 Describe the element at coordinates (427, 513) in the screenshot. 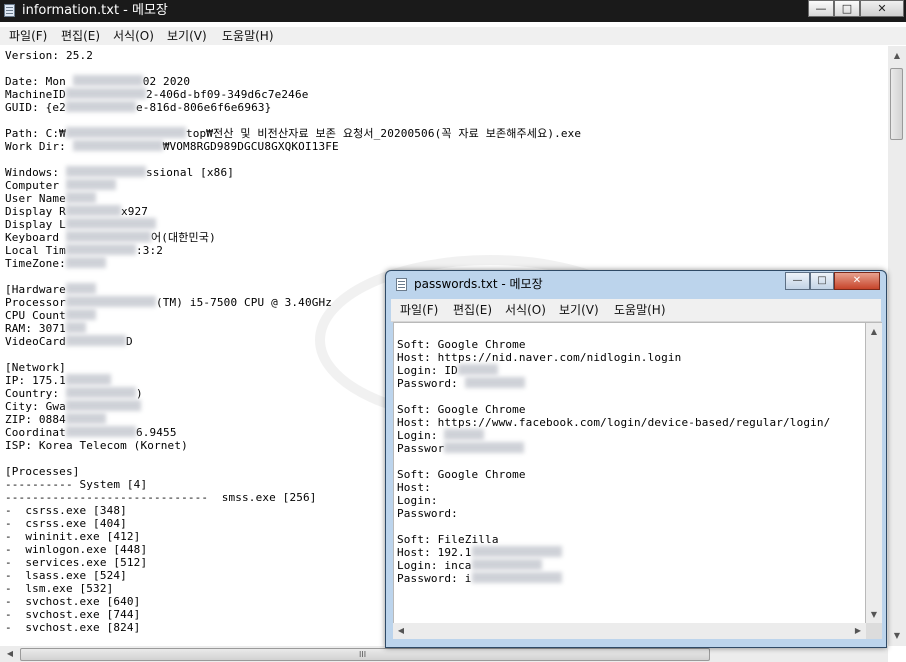

I see `text-segment: Password:` at that location.